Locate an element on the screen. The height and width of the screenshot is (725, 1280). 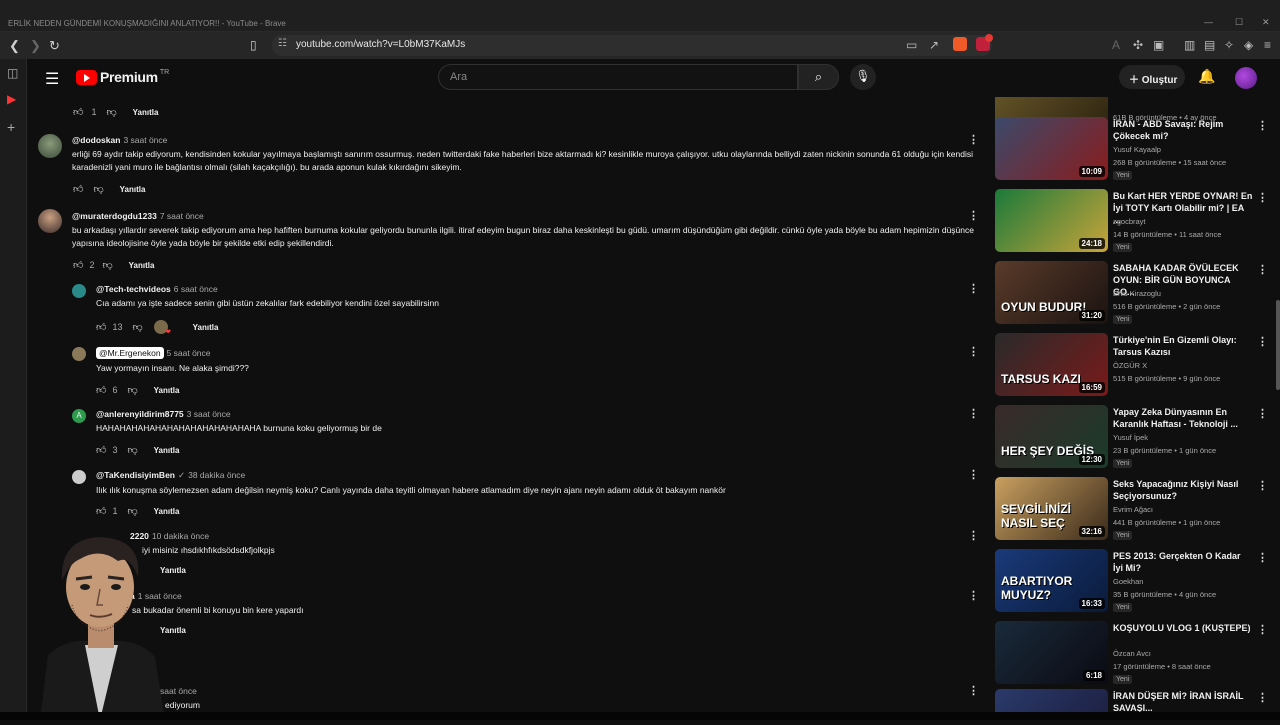
video-thumbnail: 6:18 is located at coordinates (1051, 652).